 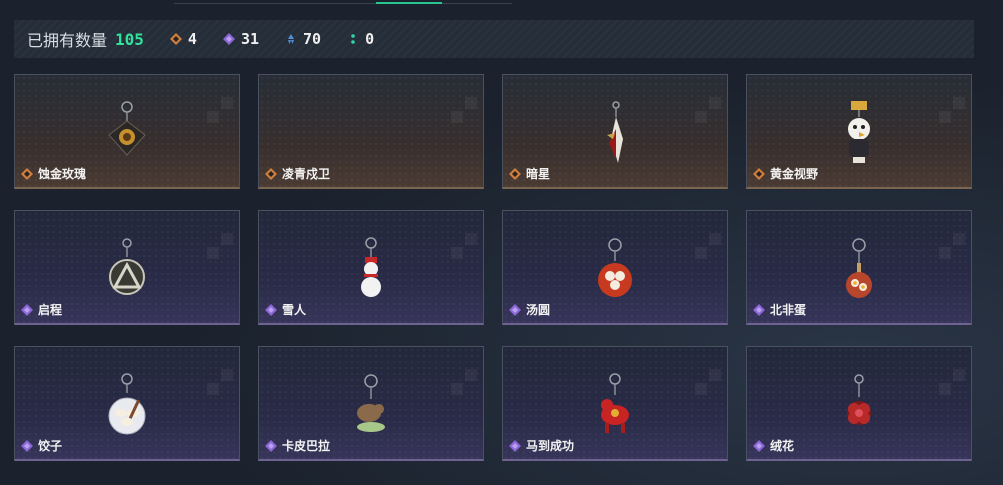 I want to click on item-name: 黄金视野, so click(x=785, y=173).